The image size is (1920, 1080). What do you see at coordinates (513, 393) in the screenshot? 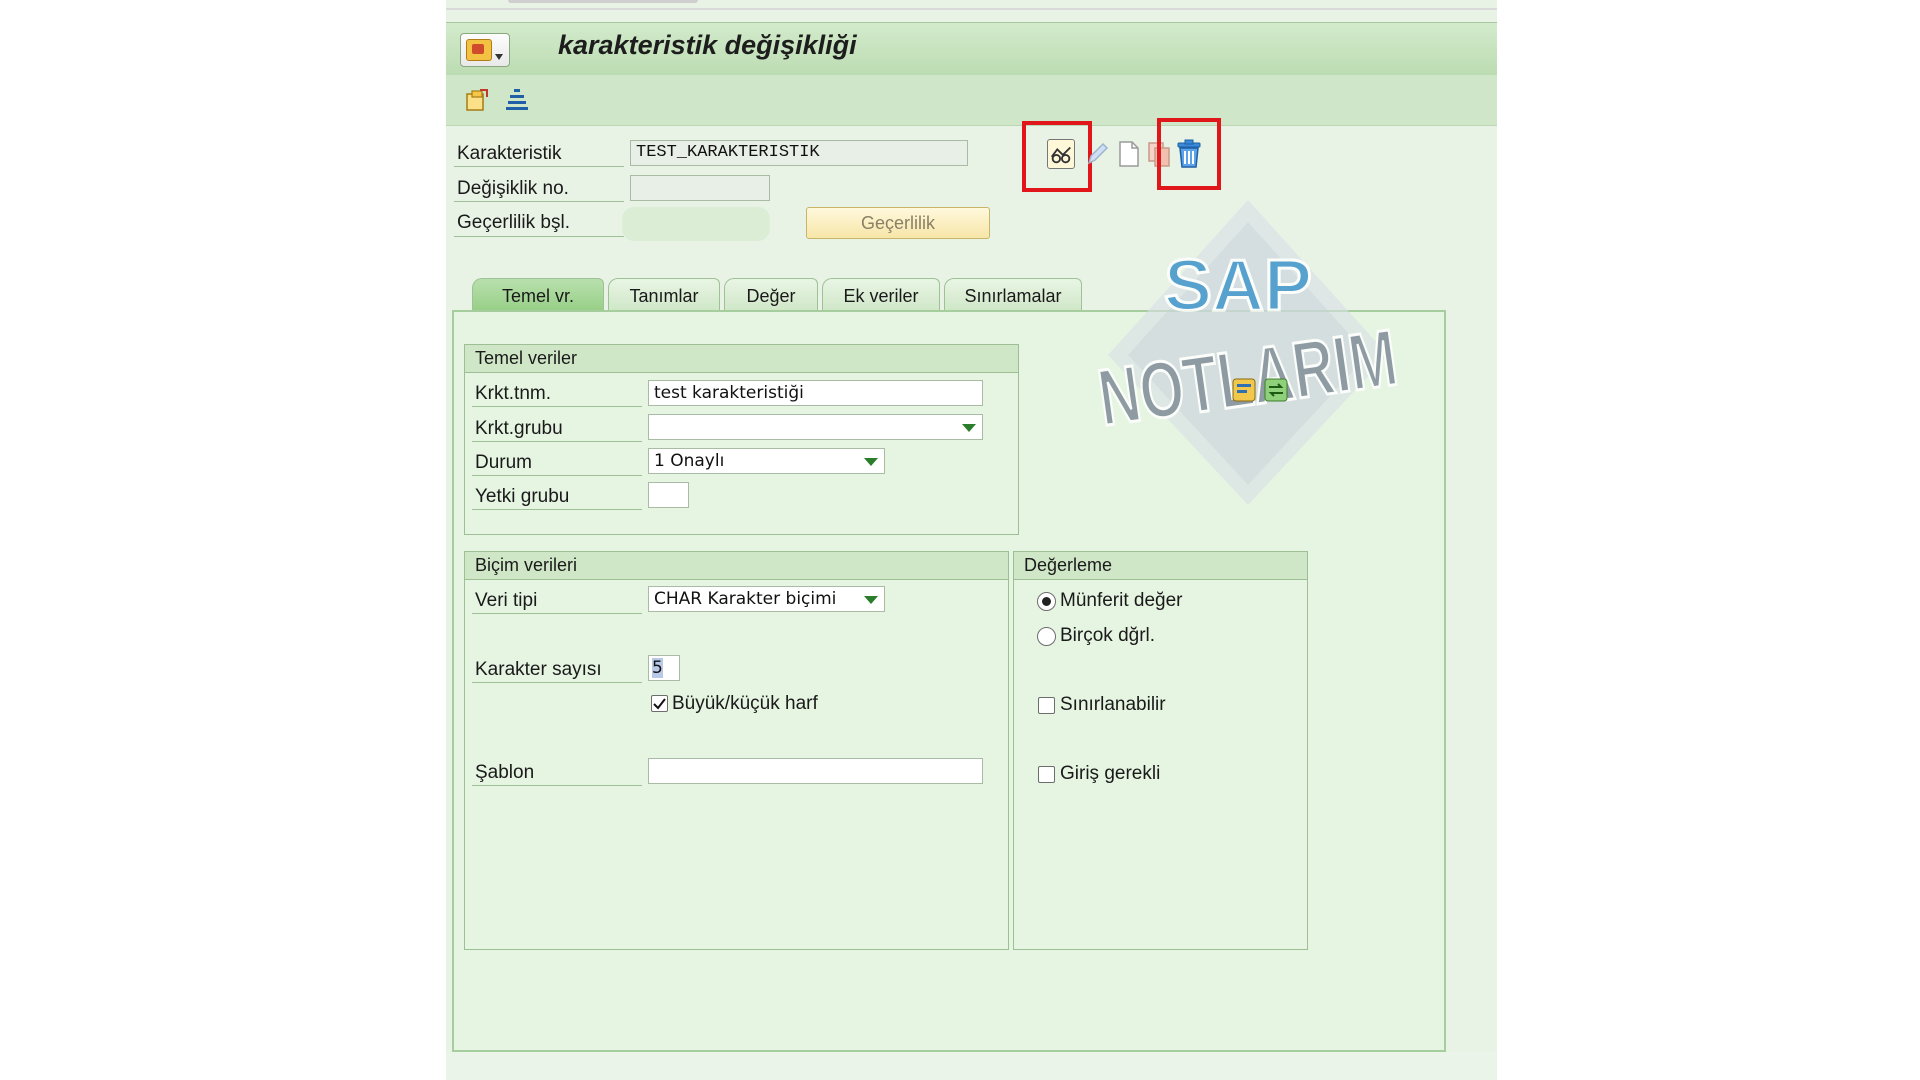
I see `description-label: Krkt.tnm.` at bounding box center [513, 393].